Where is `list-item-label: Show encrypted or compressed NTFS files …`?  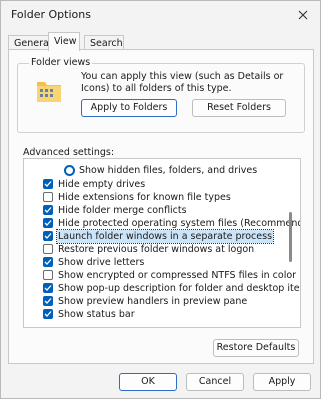 list-item-label: Show encrypted or compressed NTFS files … is located at coordinates (177, 275).